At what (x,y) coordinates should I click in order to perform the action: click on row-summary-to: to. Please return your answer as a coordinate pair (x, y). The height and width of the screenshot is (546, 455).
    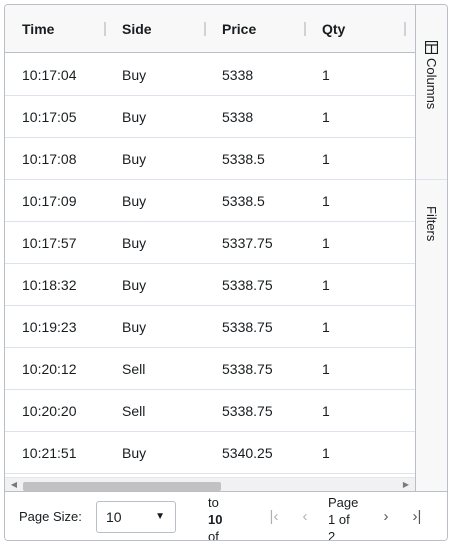
    Looking at the image, I should click on (213, 502).